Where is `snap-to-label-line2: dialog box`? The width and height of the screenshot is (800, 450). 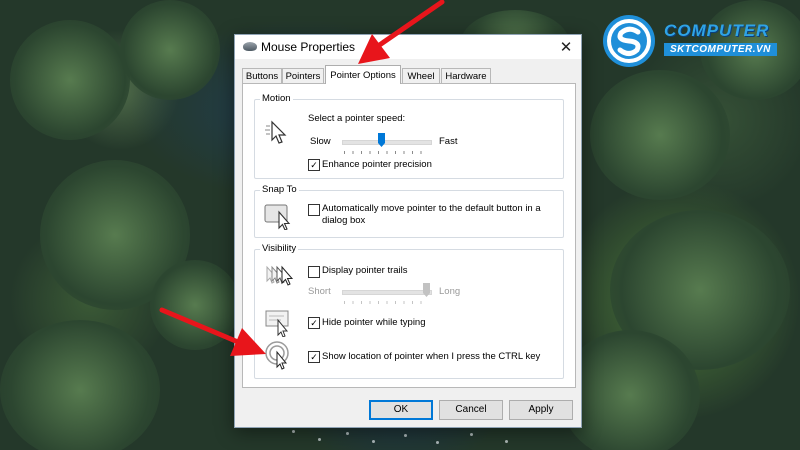 snap-to-label-line2: dialog box is located at coordinates (343, 220).